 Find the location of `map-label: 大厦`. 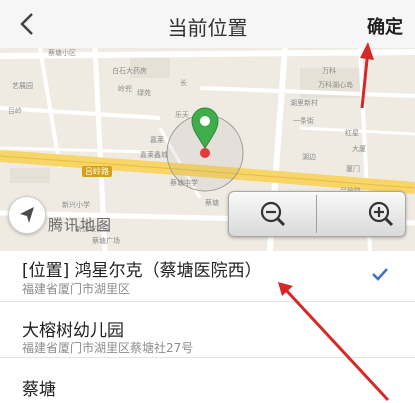

map-label: 大厦 is located at coordinates (359, 149).